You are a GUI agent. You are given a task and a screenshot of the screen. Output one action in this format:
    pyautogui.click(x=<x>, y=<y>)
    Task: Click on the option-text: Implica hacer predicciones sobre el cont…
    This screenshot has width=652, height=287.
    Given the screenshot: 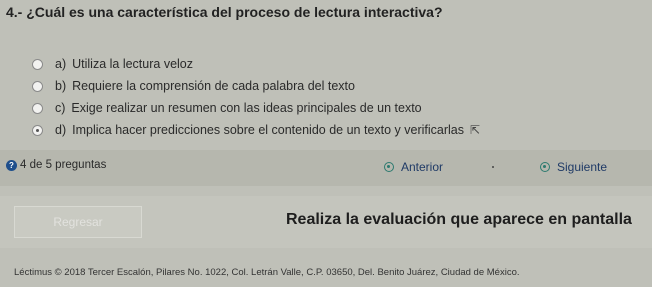 What is the action you would take?
    pyautogui.click(x=268, y=130)
    